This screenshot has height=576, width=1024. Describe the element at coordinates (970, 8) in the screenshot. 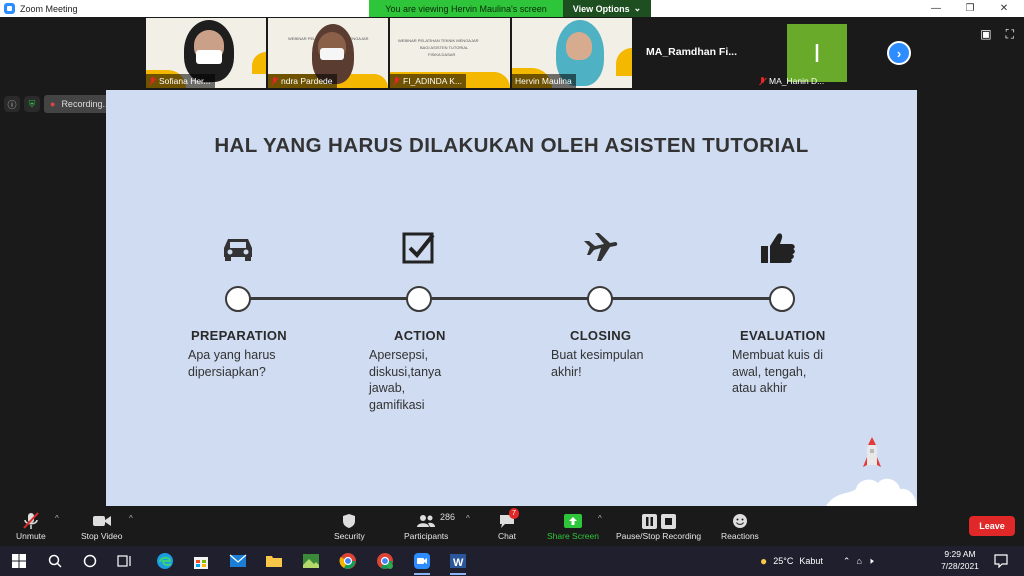

I see `restore-button: ❐` at that location.